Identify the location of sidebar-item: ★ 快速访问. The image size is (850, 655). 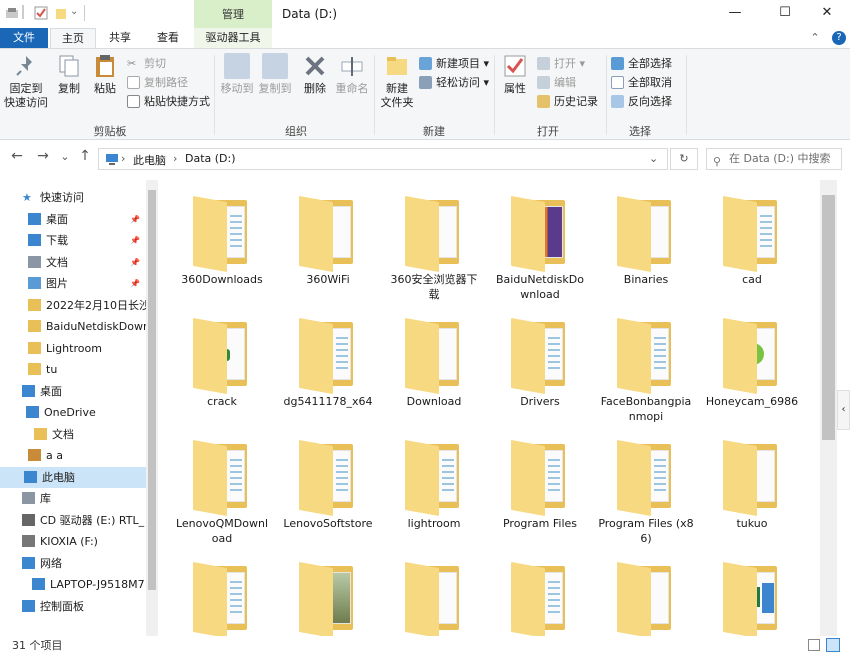
(73, 197).